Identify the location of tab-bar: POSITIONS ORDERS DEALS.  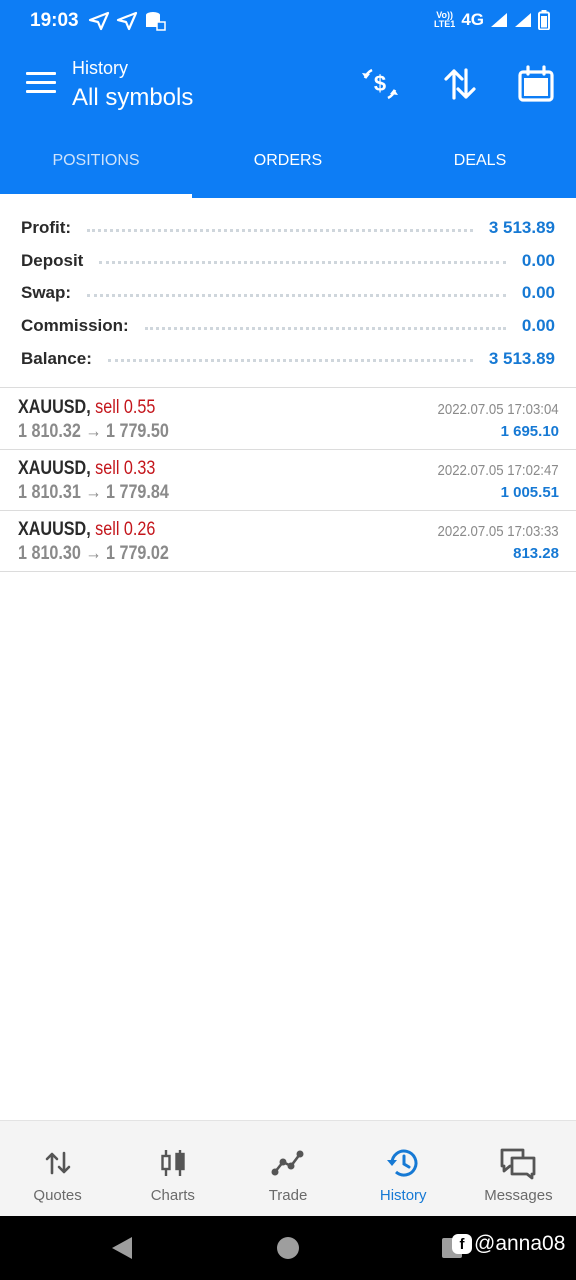
(288, 162).